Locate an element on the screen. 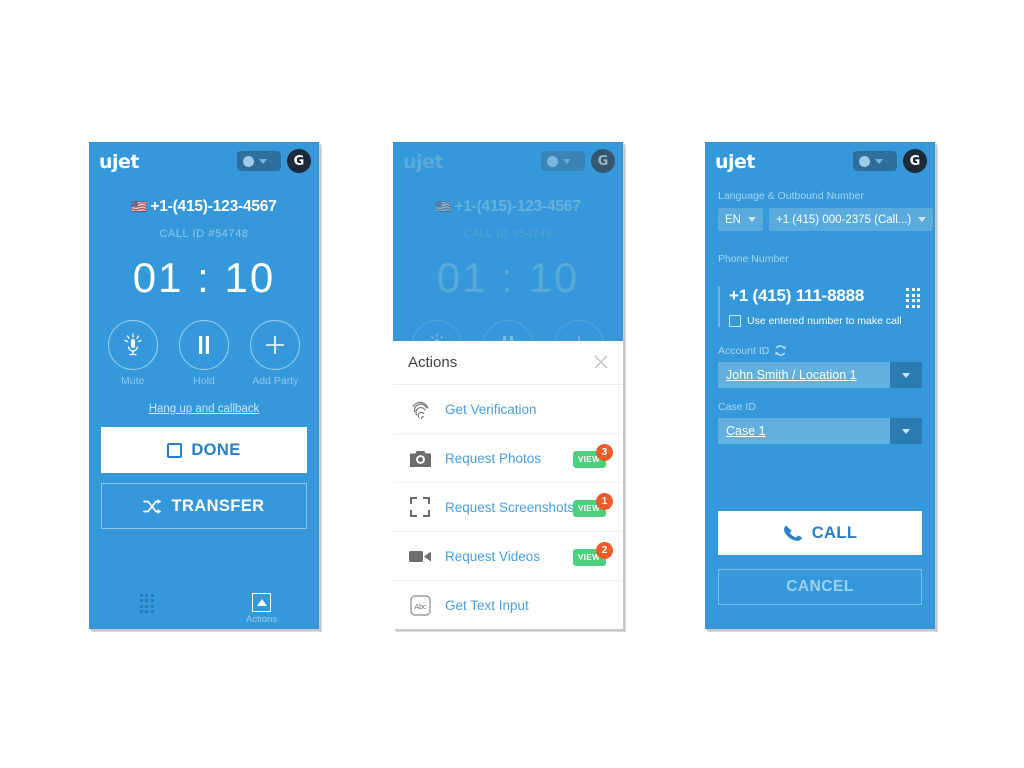  tab-actions: Actions is located at coordinates (261, 609).